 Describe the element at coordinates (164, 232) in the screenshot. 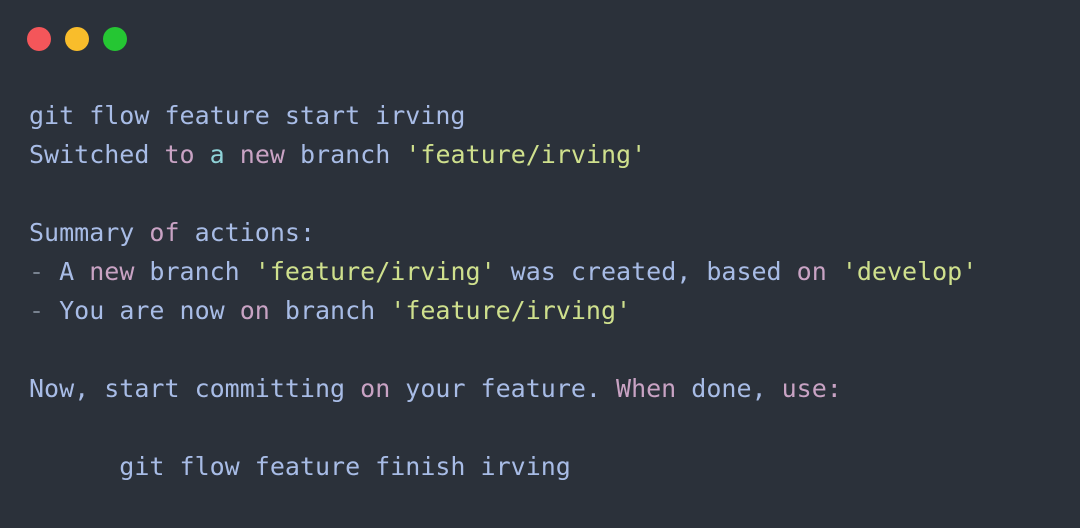

I see `summary-header-line-segment-1: of` at that location.